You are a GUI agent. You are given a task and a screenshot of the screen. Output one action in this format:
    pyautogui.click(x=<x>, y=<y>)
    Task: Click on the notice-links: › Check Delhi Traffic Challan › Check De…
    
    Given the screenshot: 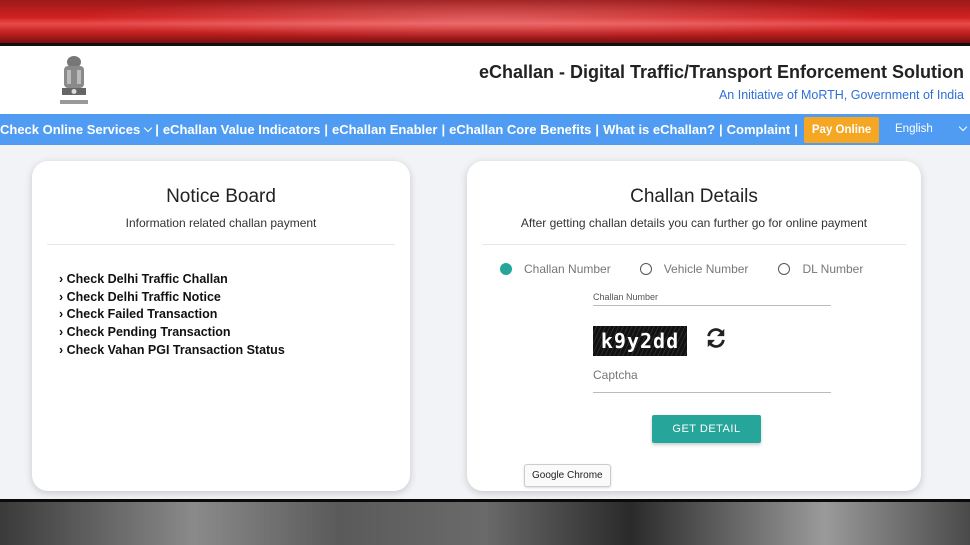 What is the action you would take?
    pyautogui.click(x=234, y=315)
    